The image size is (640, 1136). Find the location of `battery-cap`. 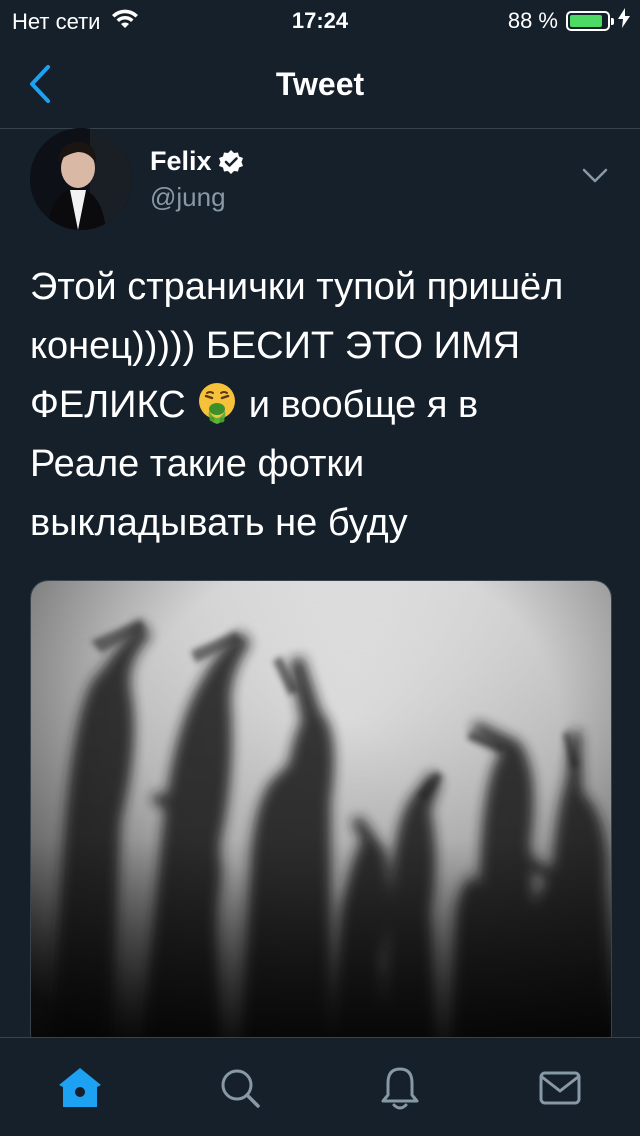

battery-cap is located at coordinates (612, 21).